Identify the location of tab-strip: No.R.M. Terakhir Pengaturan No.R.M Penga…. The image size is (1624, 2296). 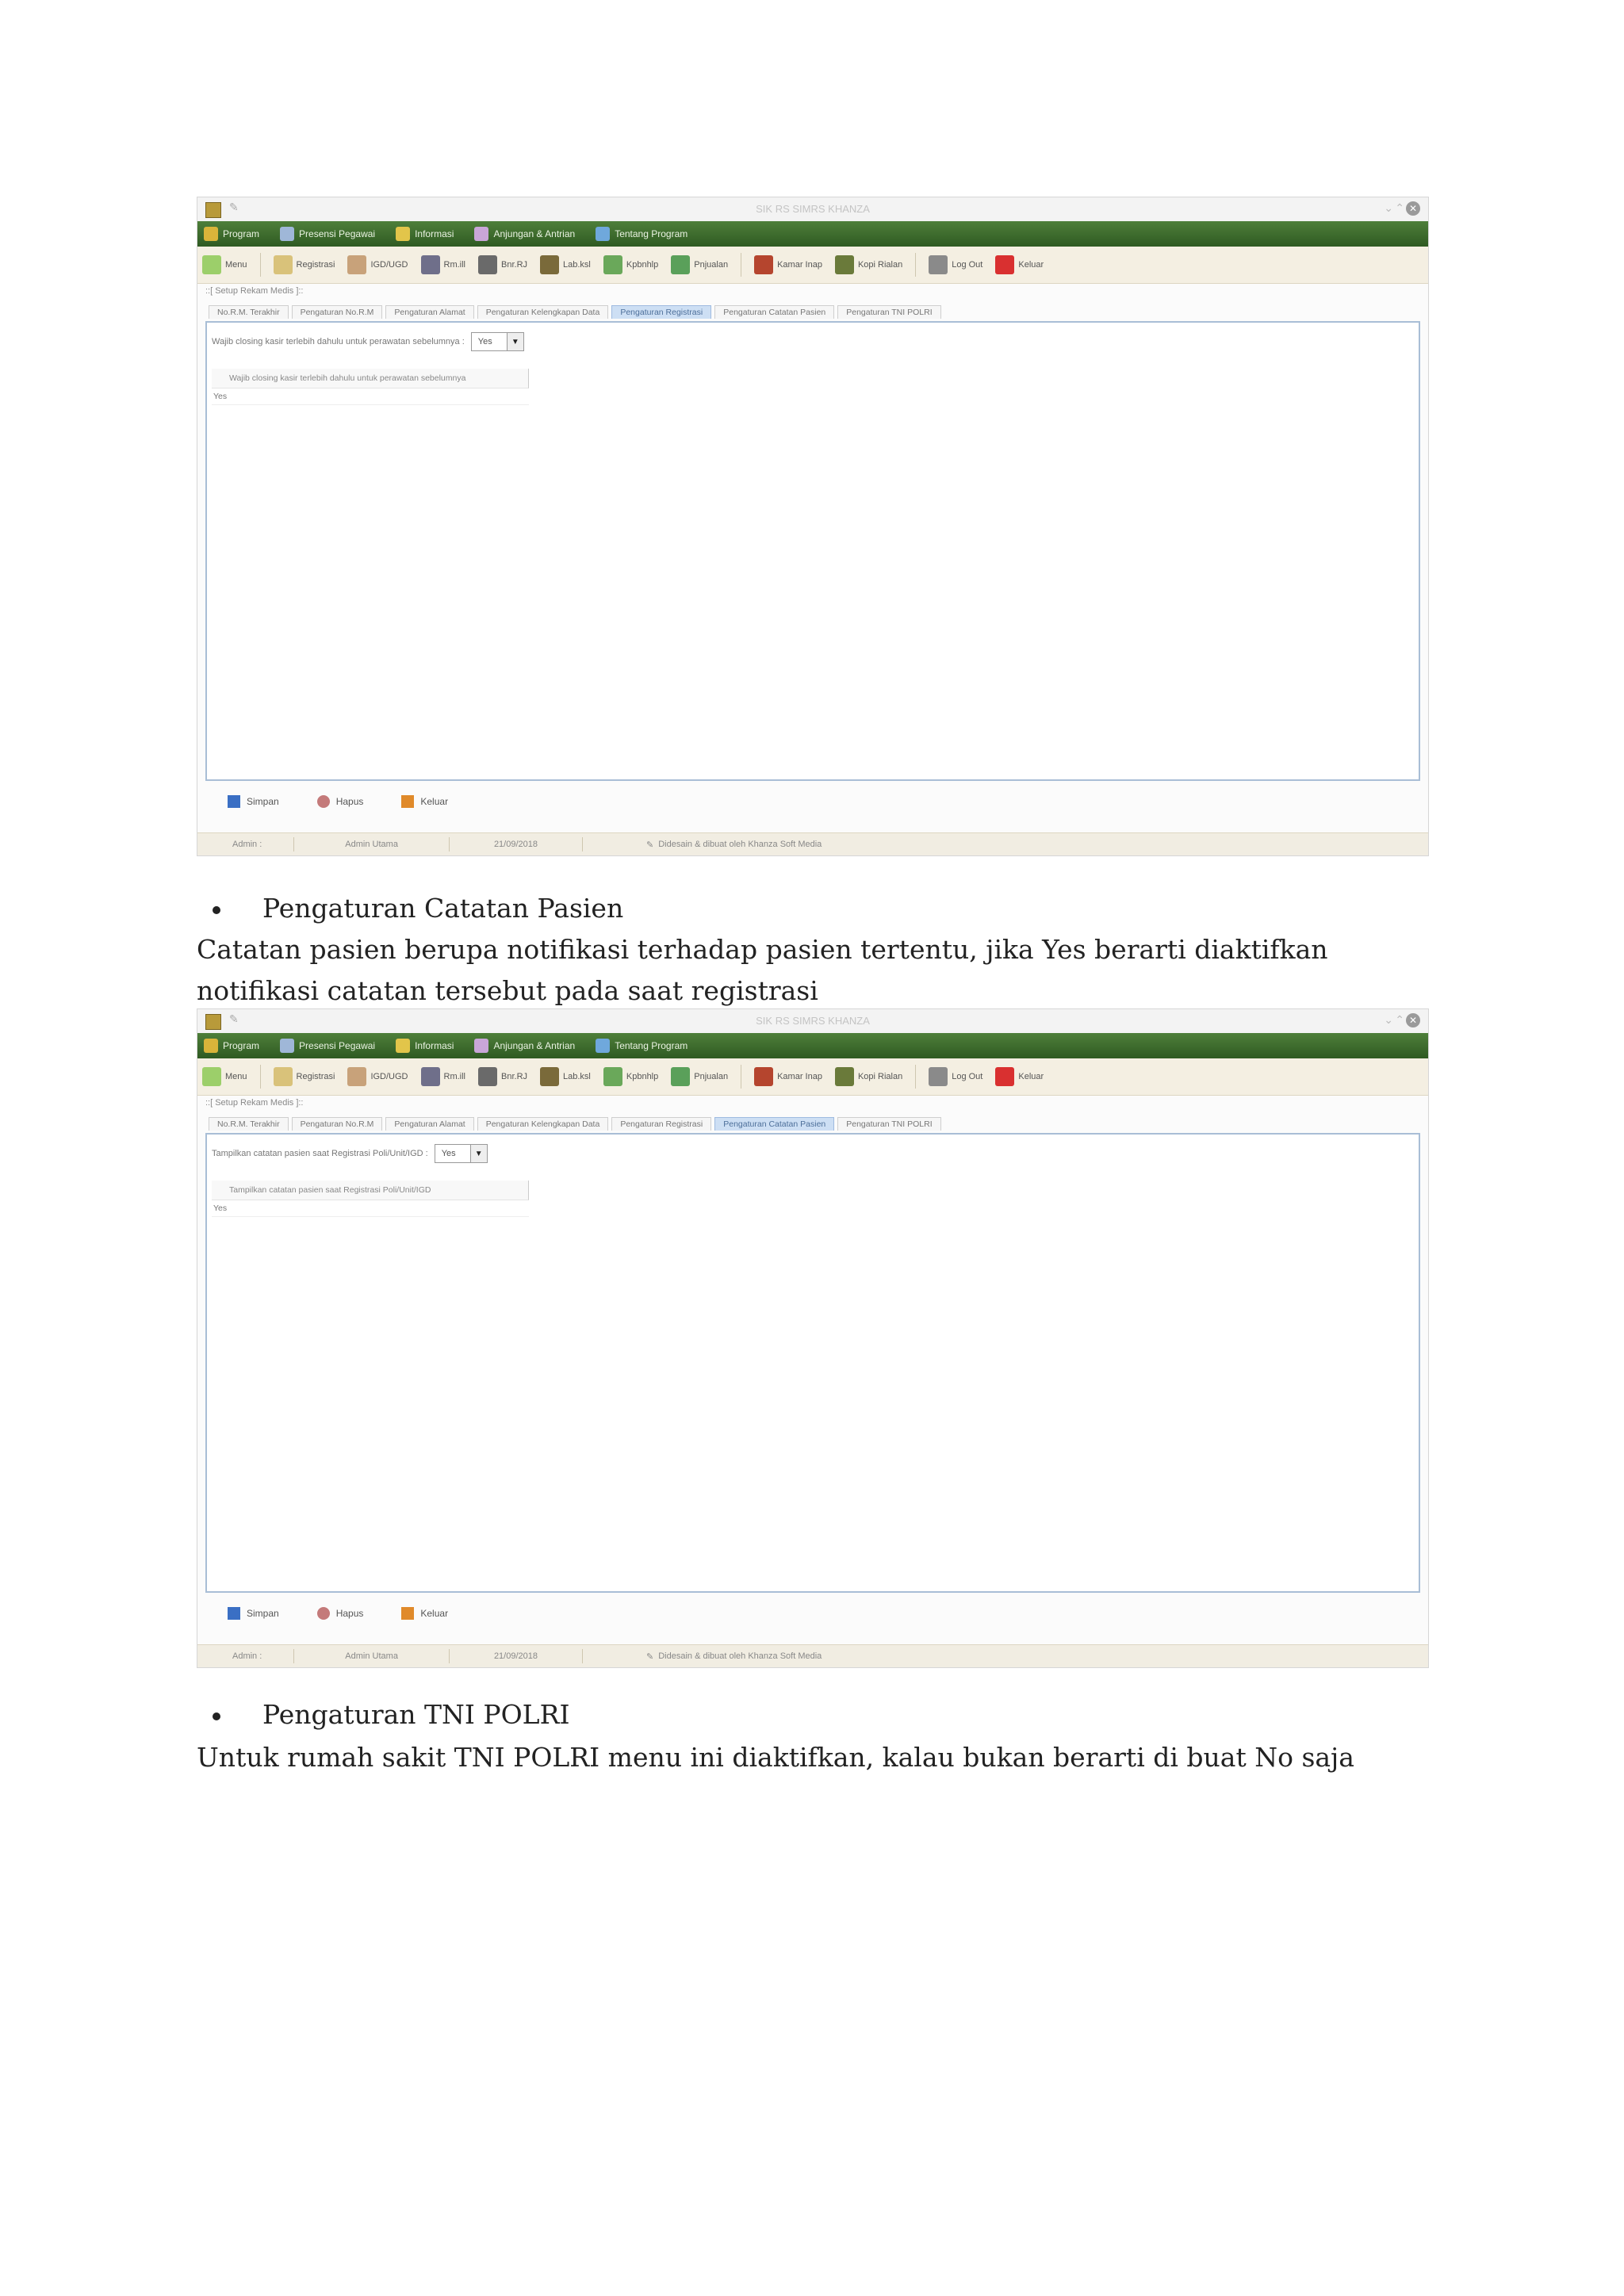
(575, 312).